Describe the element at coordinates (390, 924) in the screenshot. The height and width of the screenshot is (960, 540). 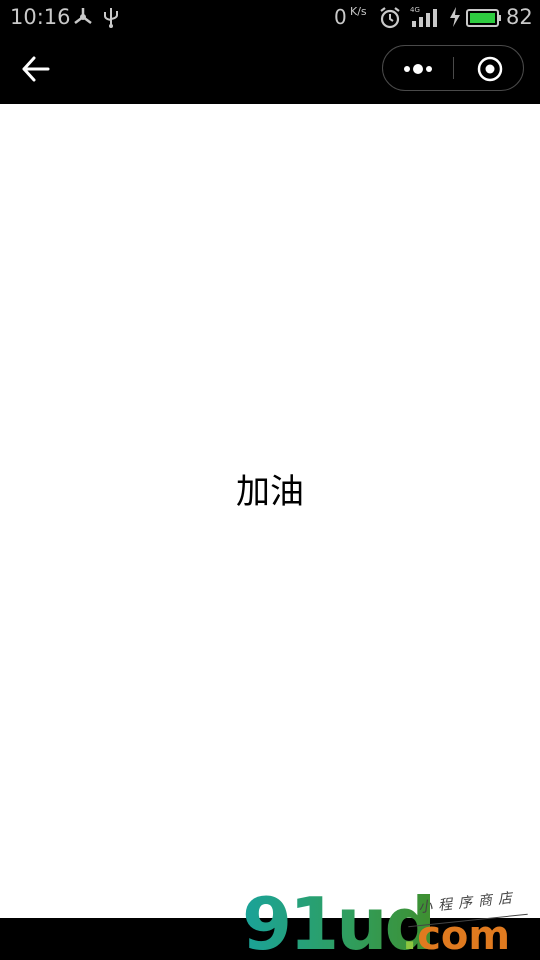
I see `watermark-logo: 91ud .com 小程序商店` at that location.